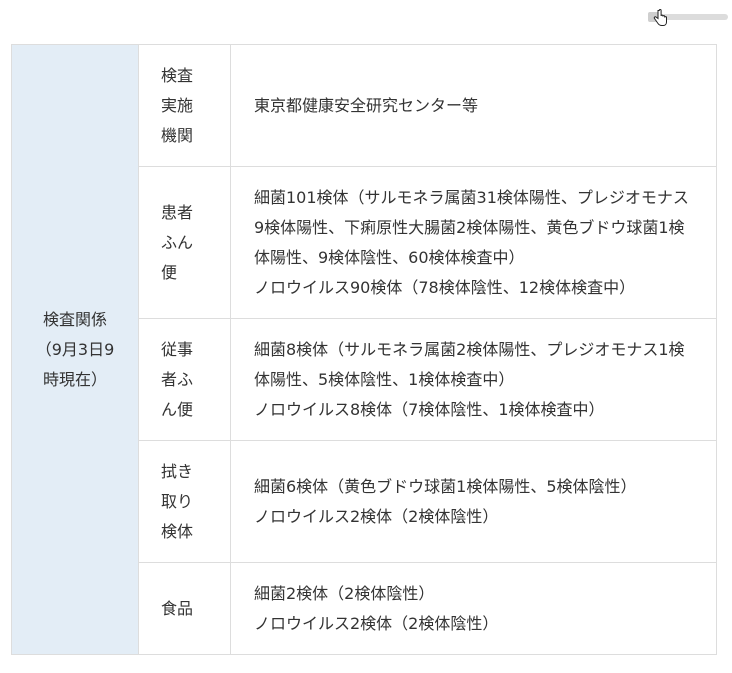  I want to click on row-category-label: 食品, so click(177, 608).